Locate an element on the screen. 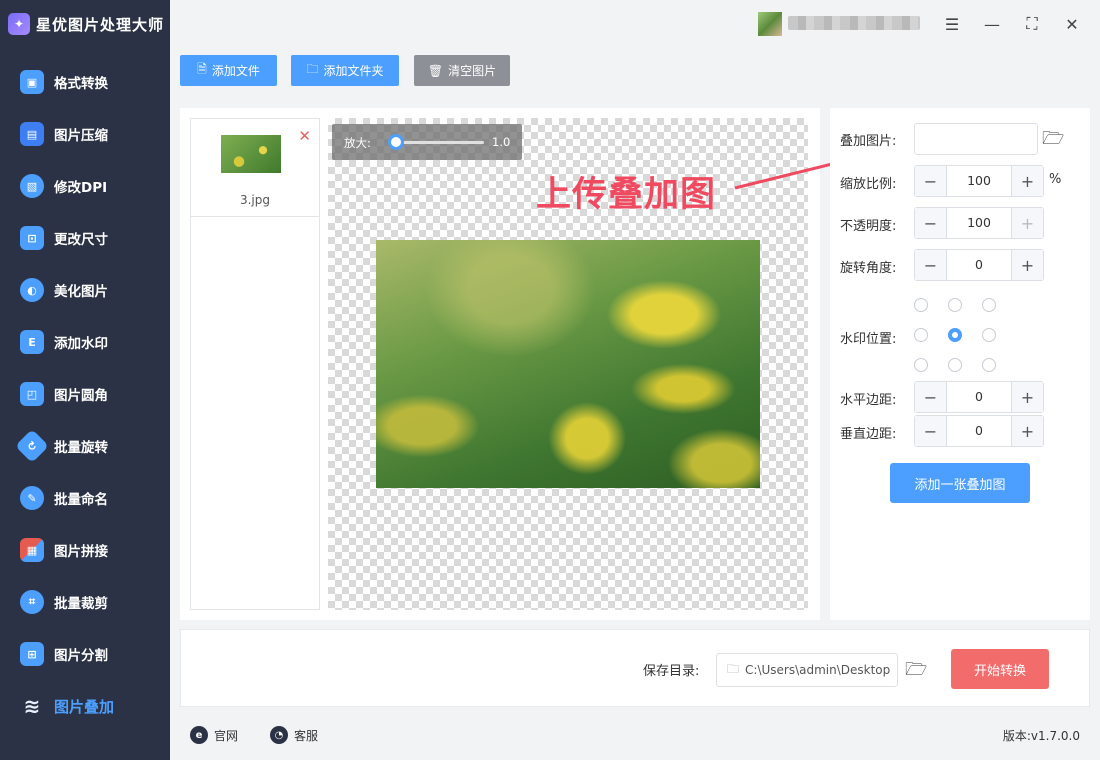  scale-stepper: − 100 + is located at coordinates (979, 181).